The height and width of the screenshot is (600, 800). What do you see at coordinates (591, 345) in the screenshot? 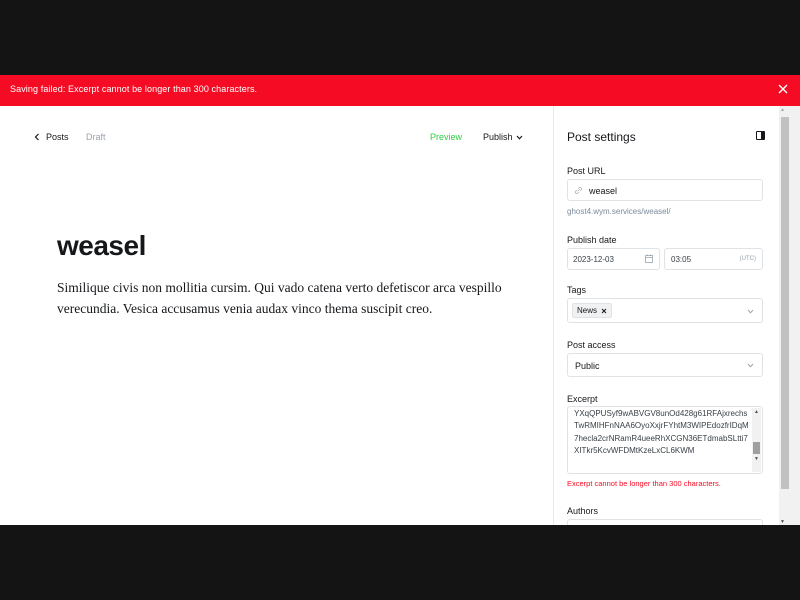
I see `post-access-label: Post access` at bounding box center [591, 345].